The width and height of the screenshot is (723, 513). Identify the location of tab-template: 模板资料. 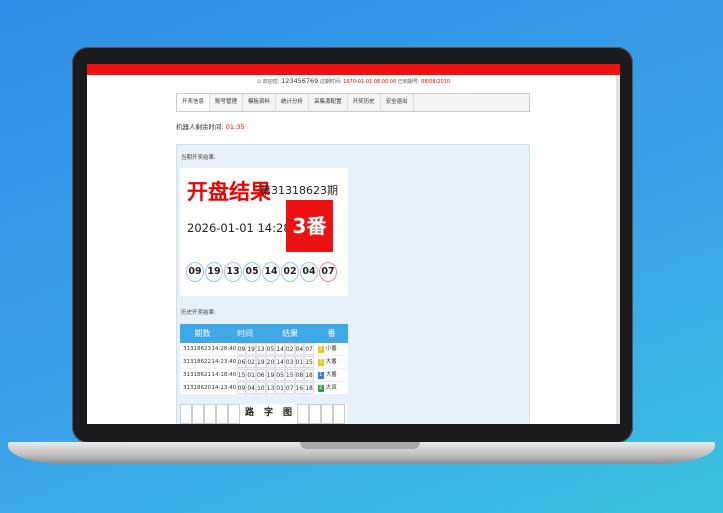
(260, 102).